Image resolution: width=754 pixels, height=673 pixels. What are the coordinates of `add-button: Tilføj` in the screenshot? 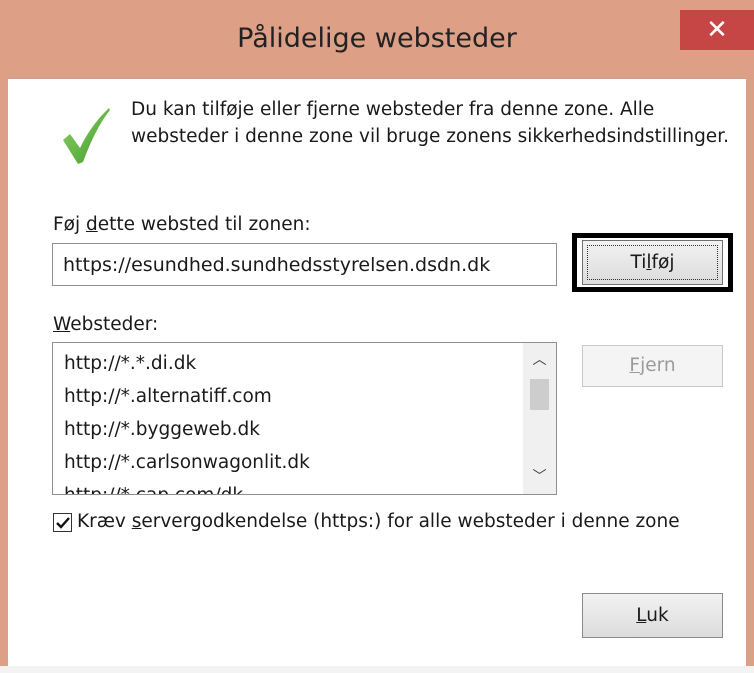 It's located at (652, 262).